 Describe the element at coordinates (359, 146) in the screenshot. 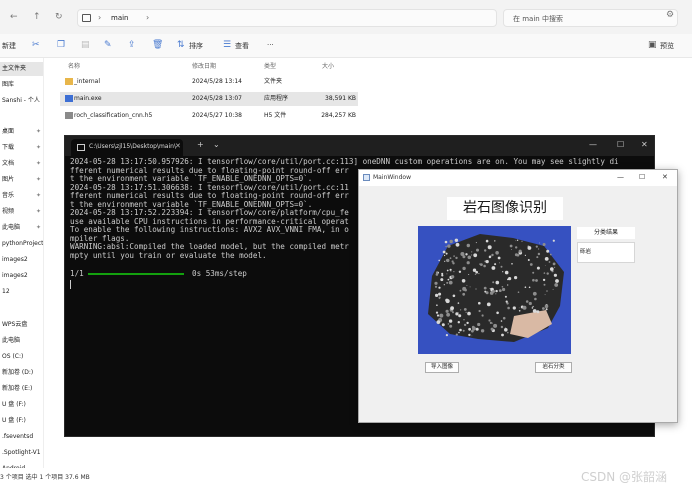

I see `terminal-tab-strip: C:\Users\zjl15\Desktop\main\ ✕ + ⌄ — ☐ ✕` at that location.